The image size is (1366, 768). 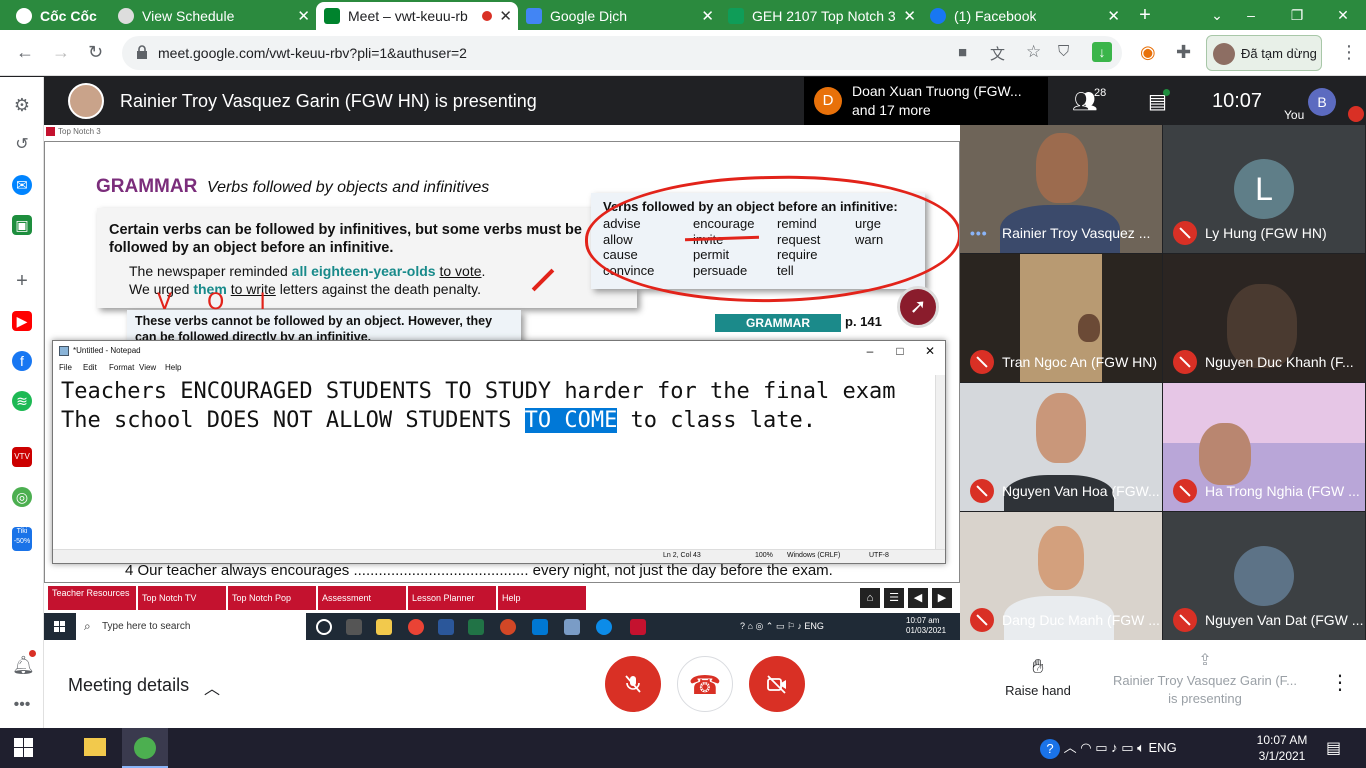 I want to click on chrome-icon, so click(x=416, y=627).